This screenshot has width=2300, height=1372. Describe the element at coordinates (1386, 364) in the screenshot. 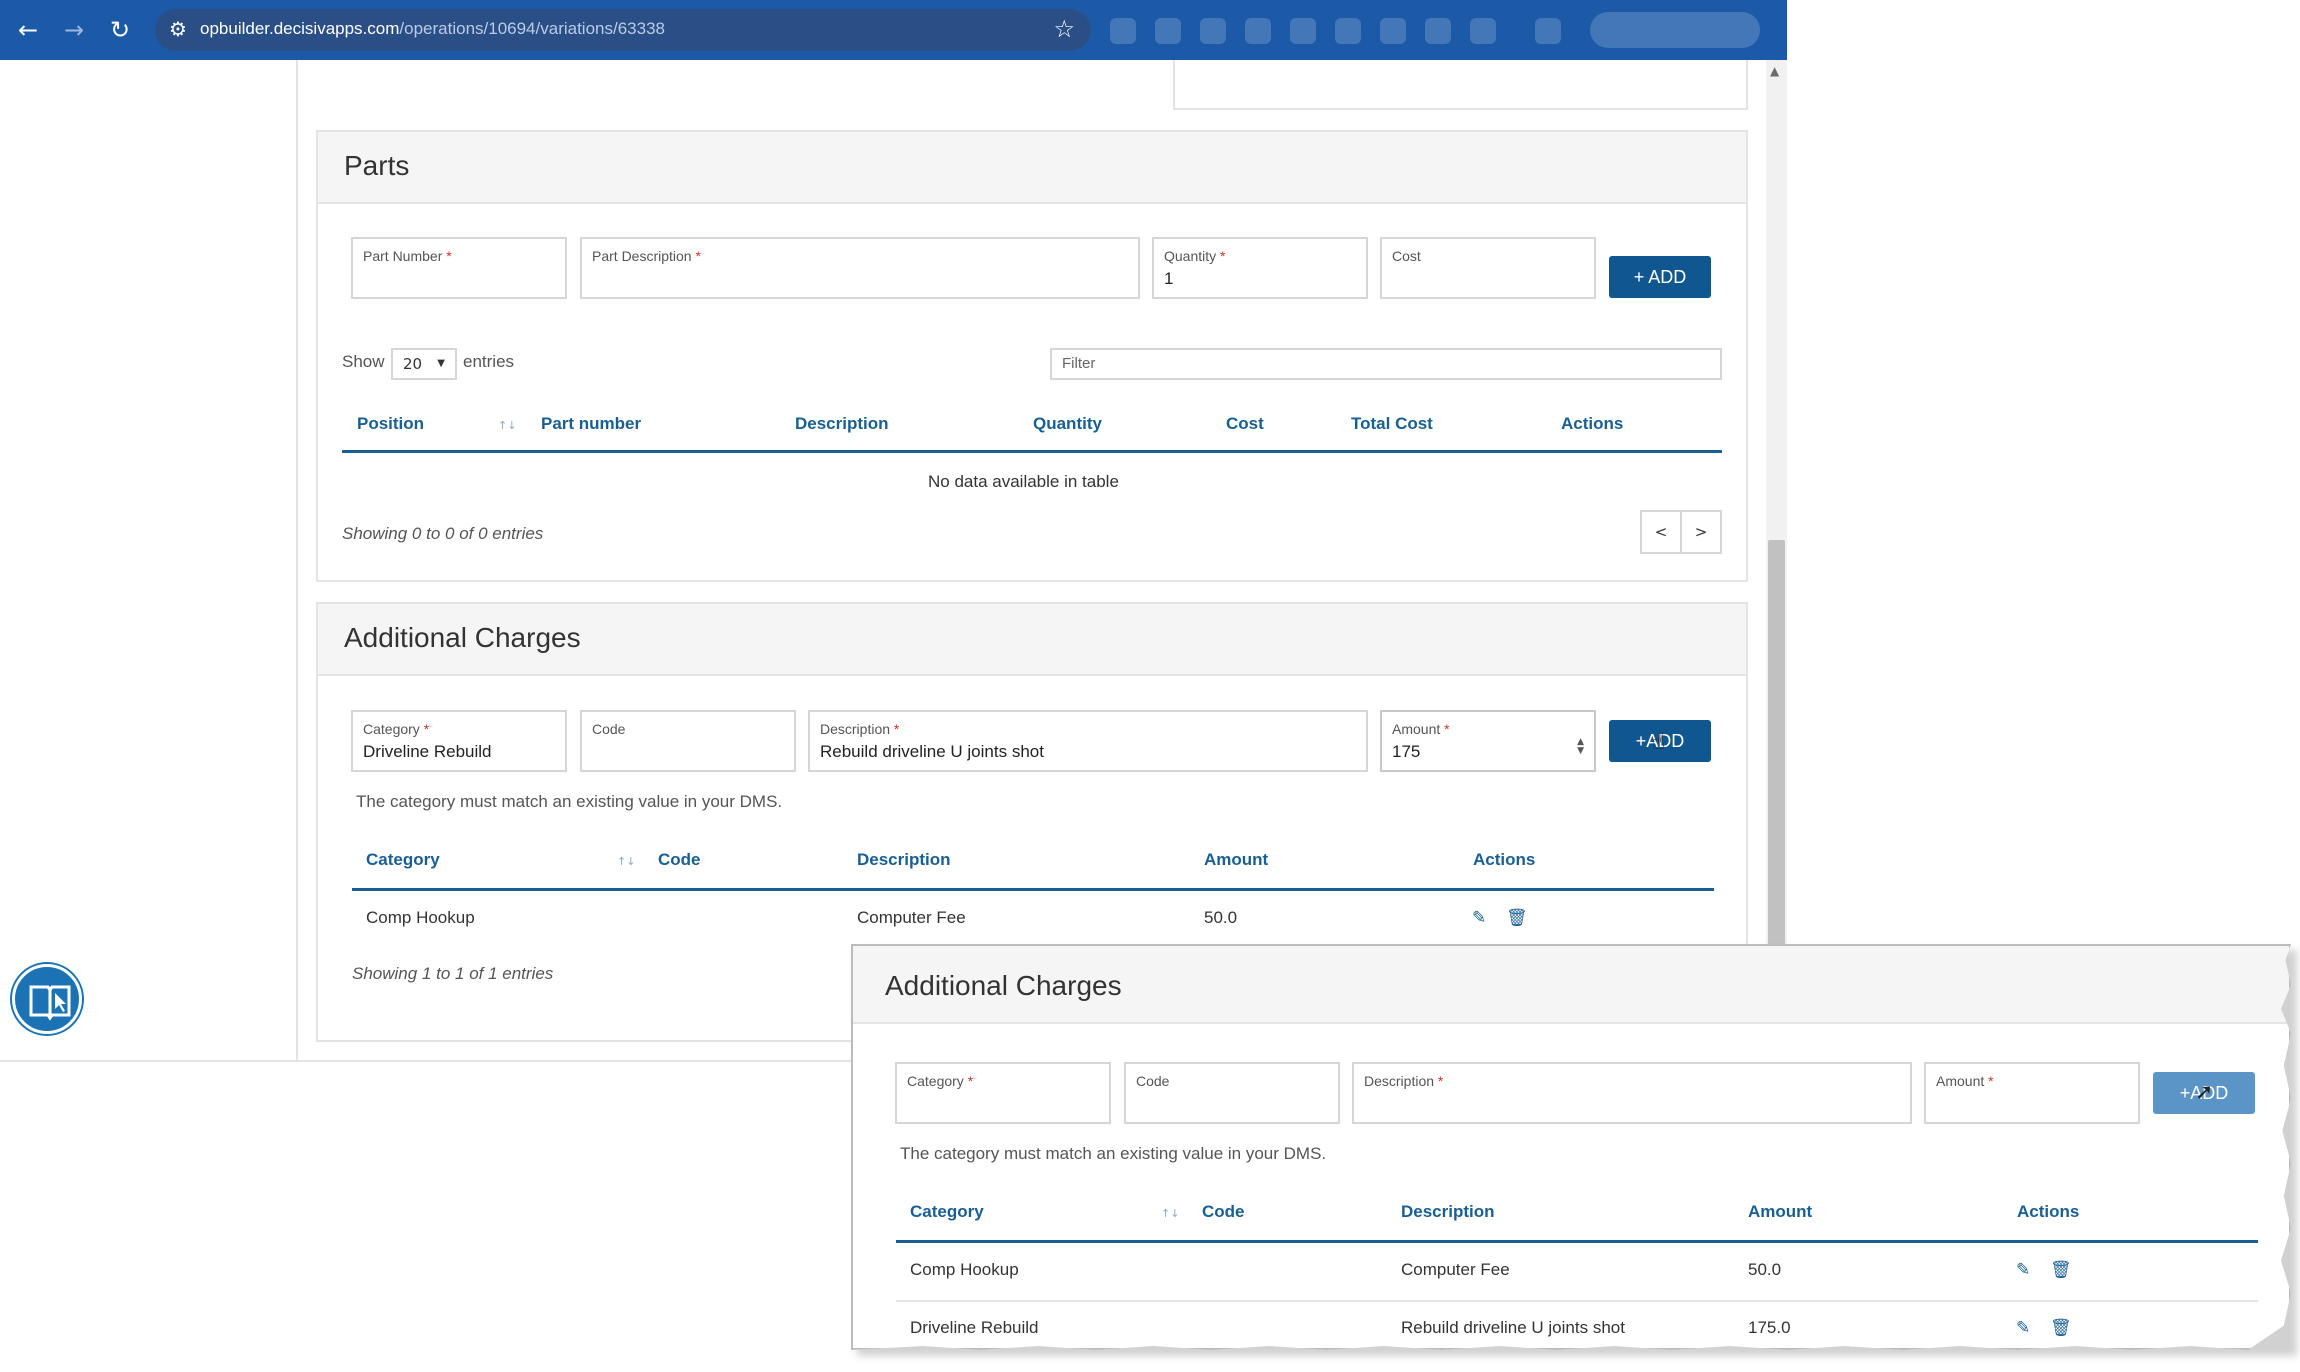

I see `filter-input: Filter` at that location.